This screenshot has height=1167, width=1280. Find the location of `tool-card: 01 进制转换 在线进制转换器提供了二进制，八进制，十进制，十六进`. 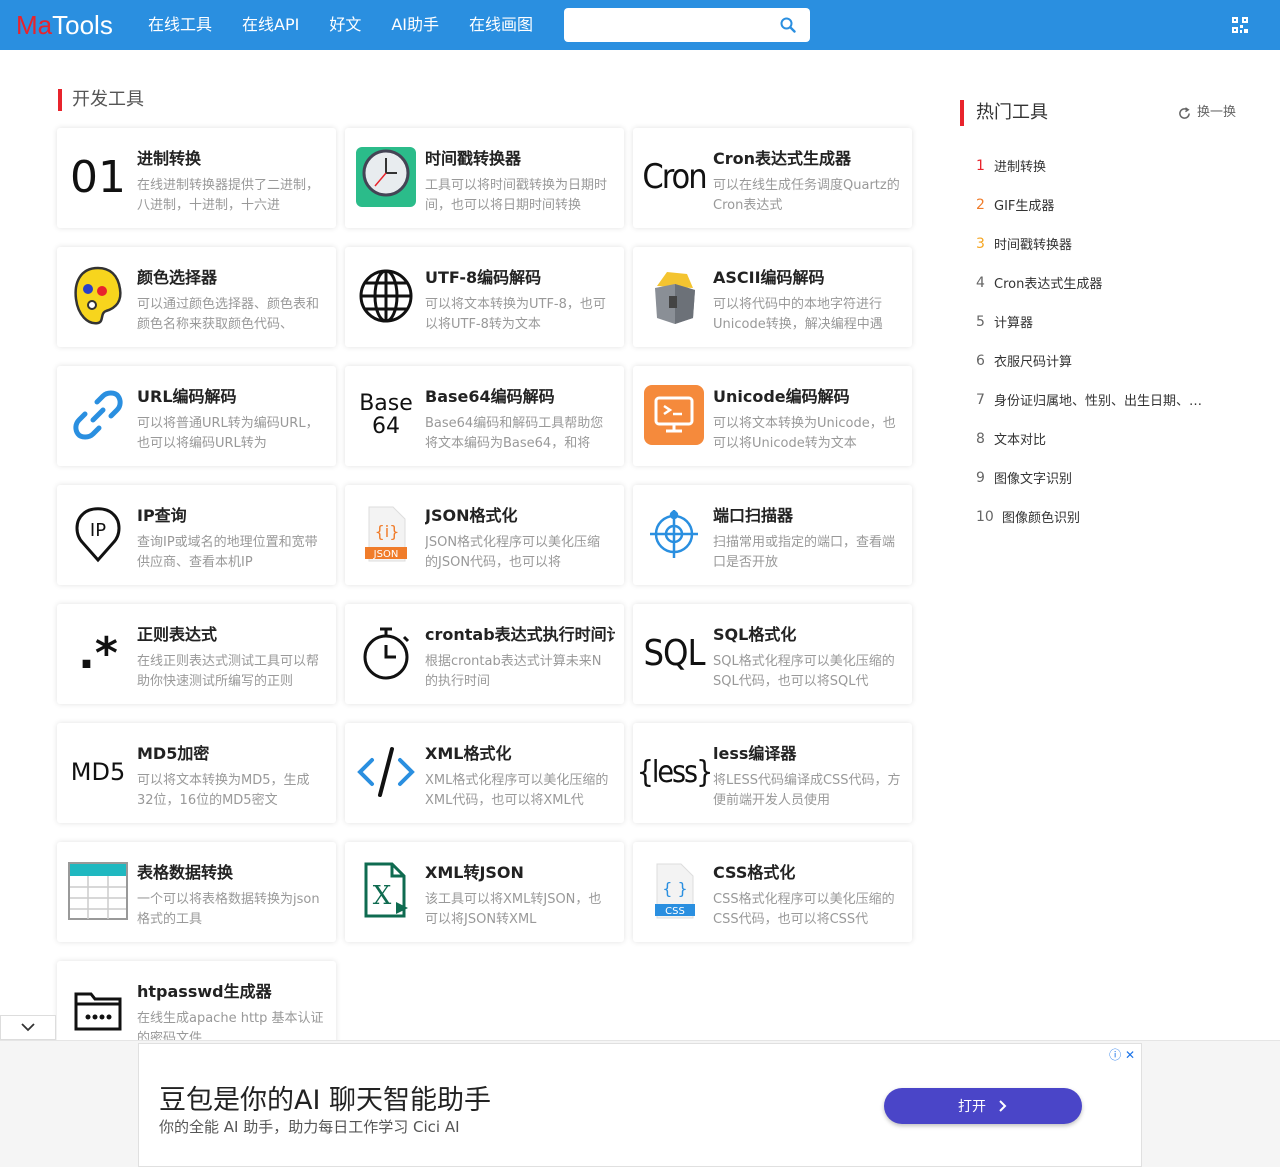

tool-card: 01 进制转换 在线进制转换器提供了二进制，八进制，十进制，十六进 is located at coordinates (196, 178).